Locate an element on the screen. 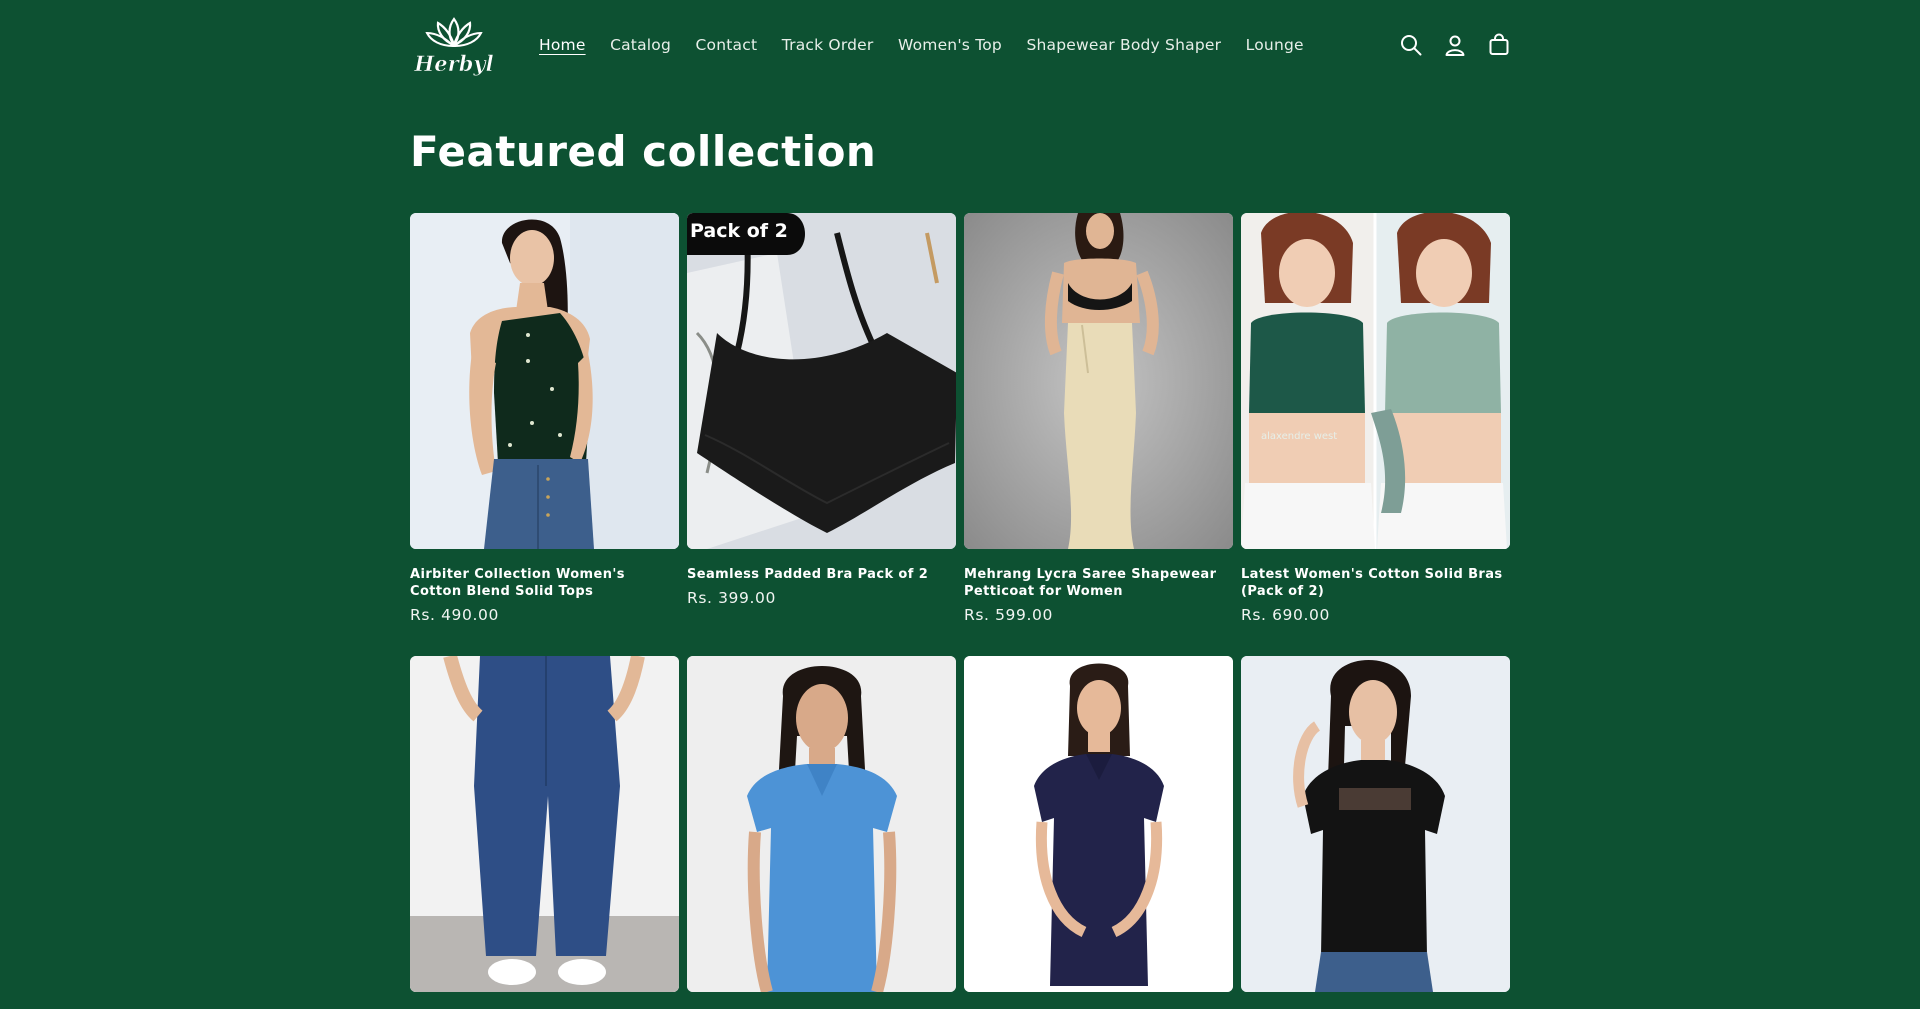 The width and height of the screenshot is (1920, 1009). product-price: Rs. 399.00 is located at coordinates (731, 598).